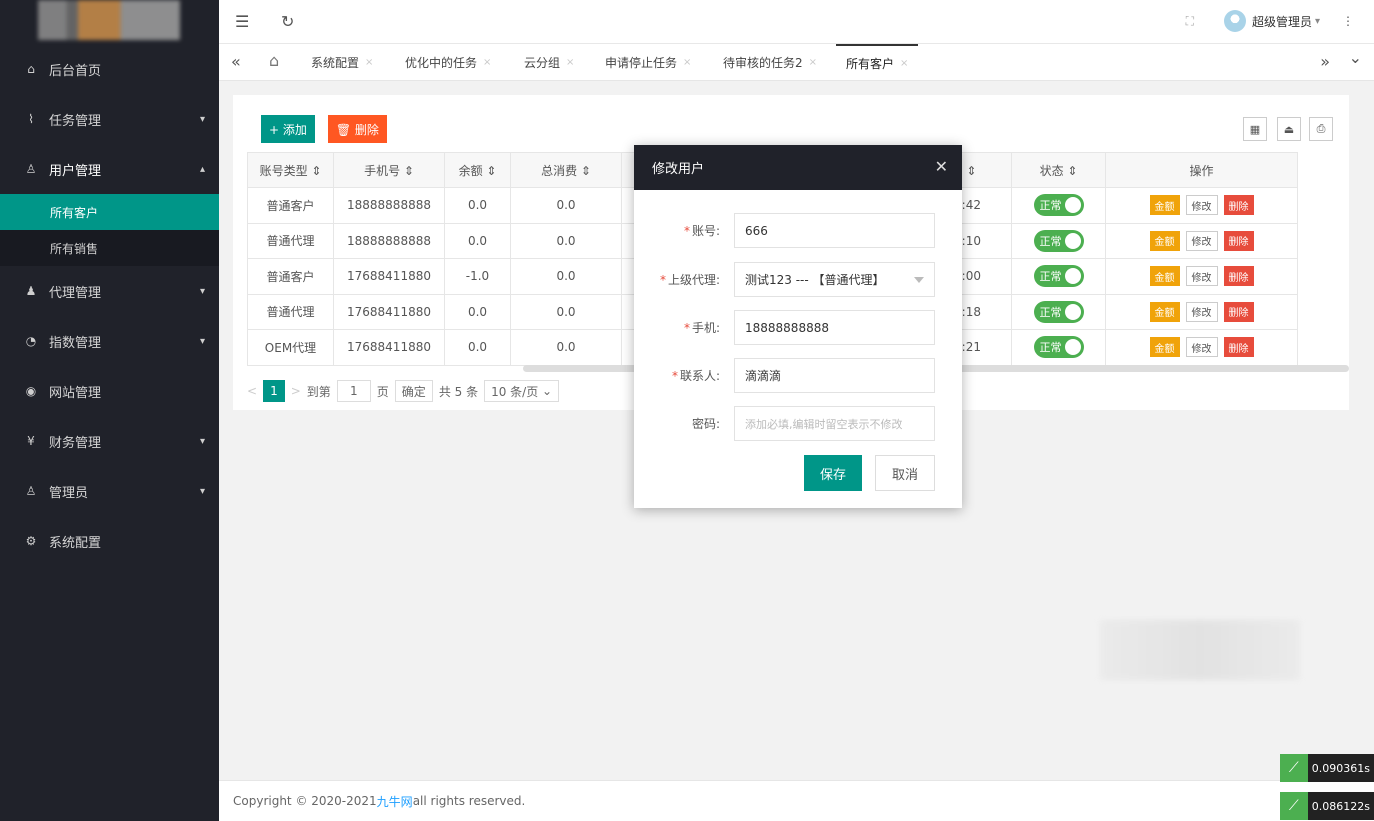 This screenshot has height=821, width=1374. Describe the element at coordinates (477, 240) in the screenshot. I see `balance-cell: 0.0` at that location.